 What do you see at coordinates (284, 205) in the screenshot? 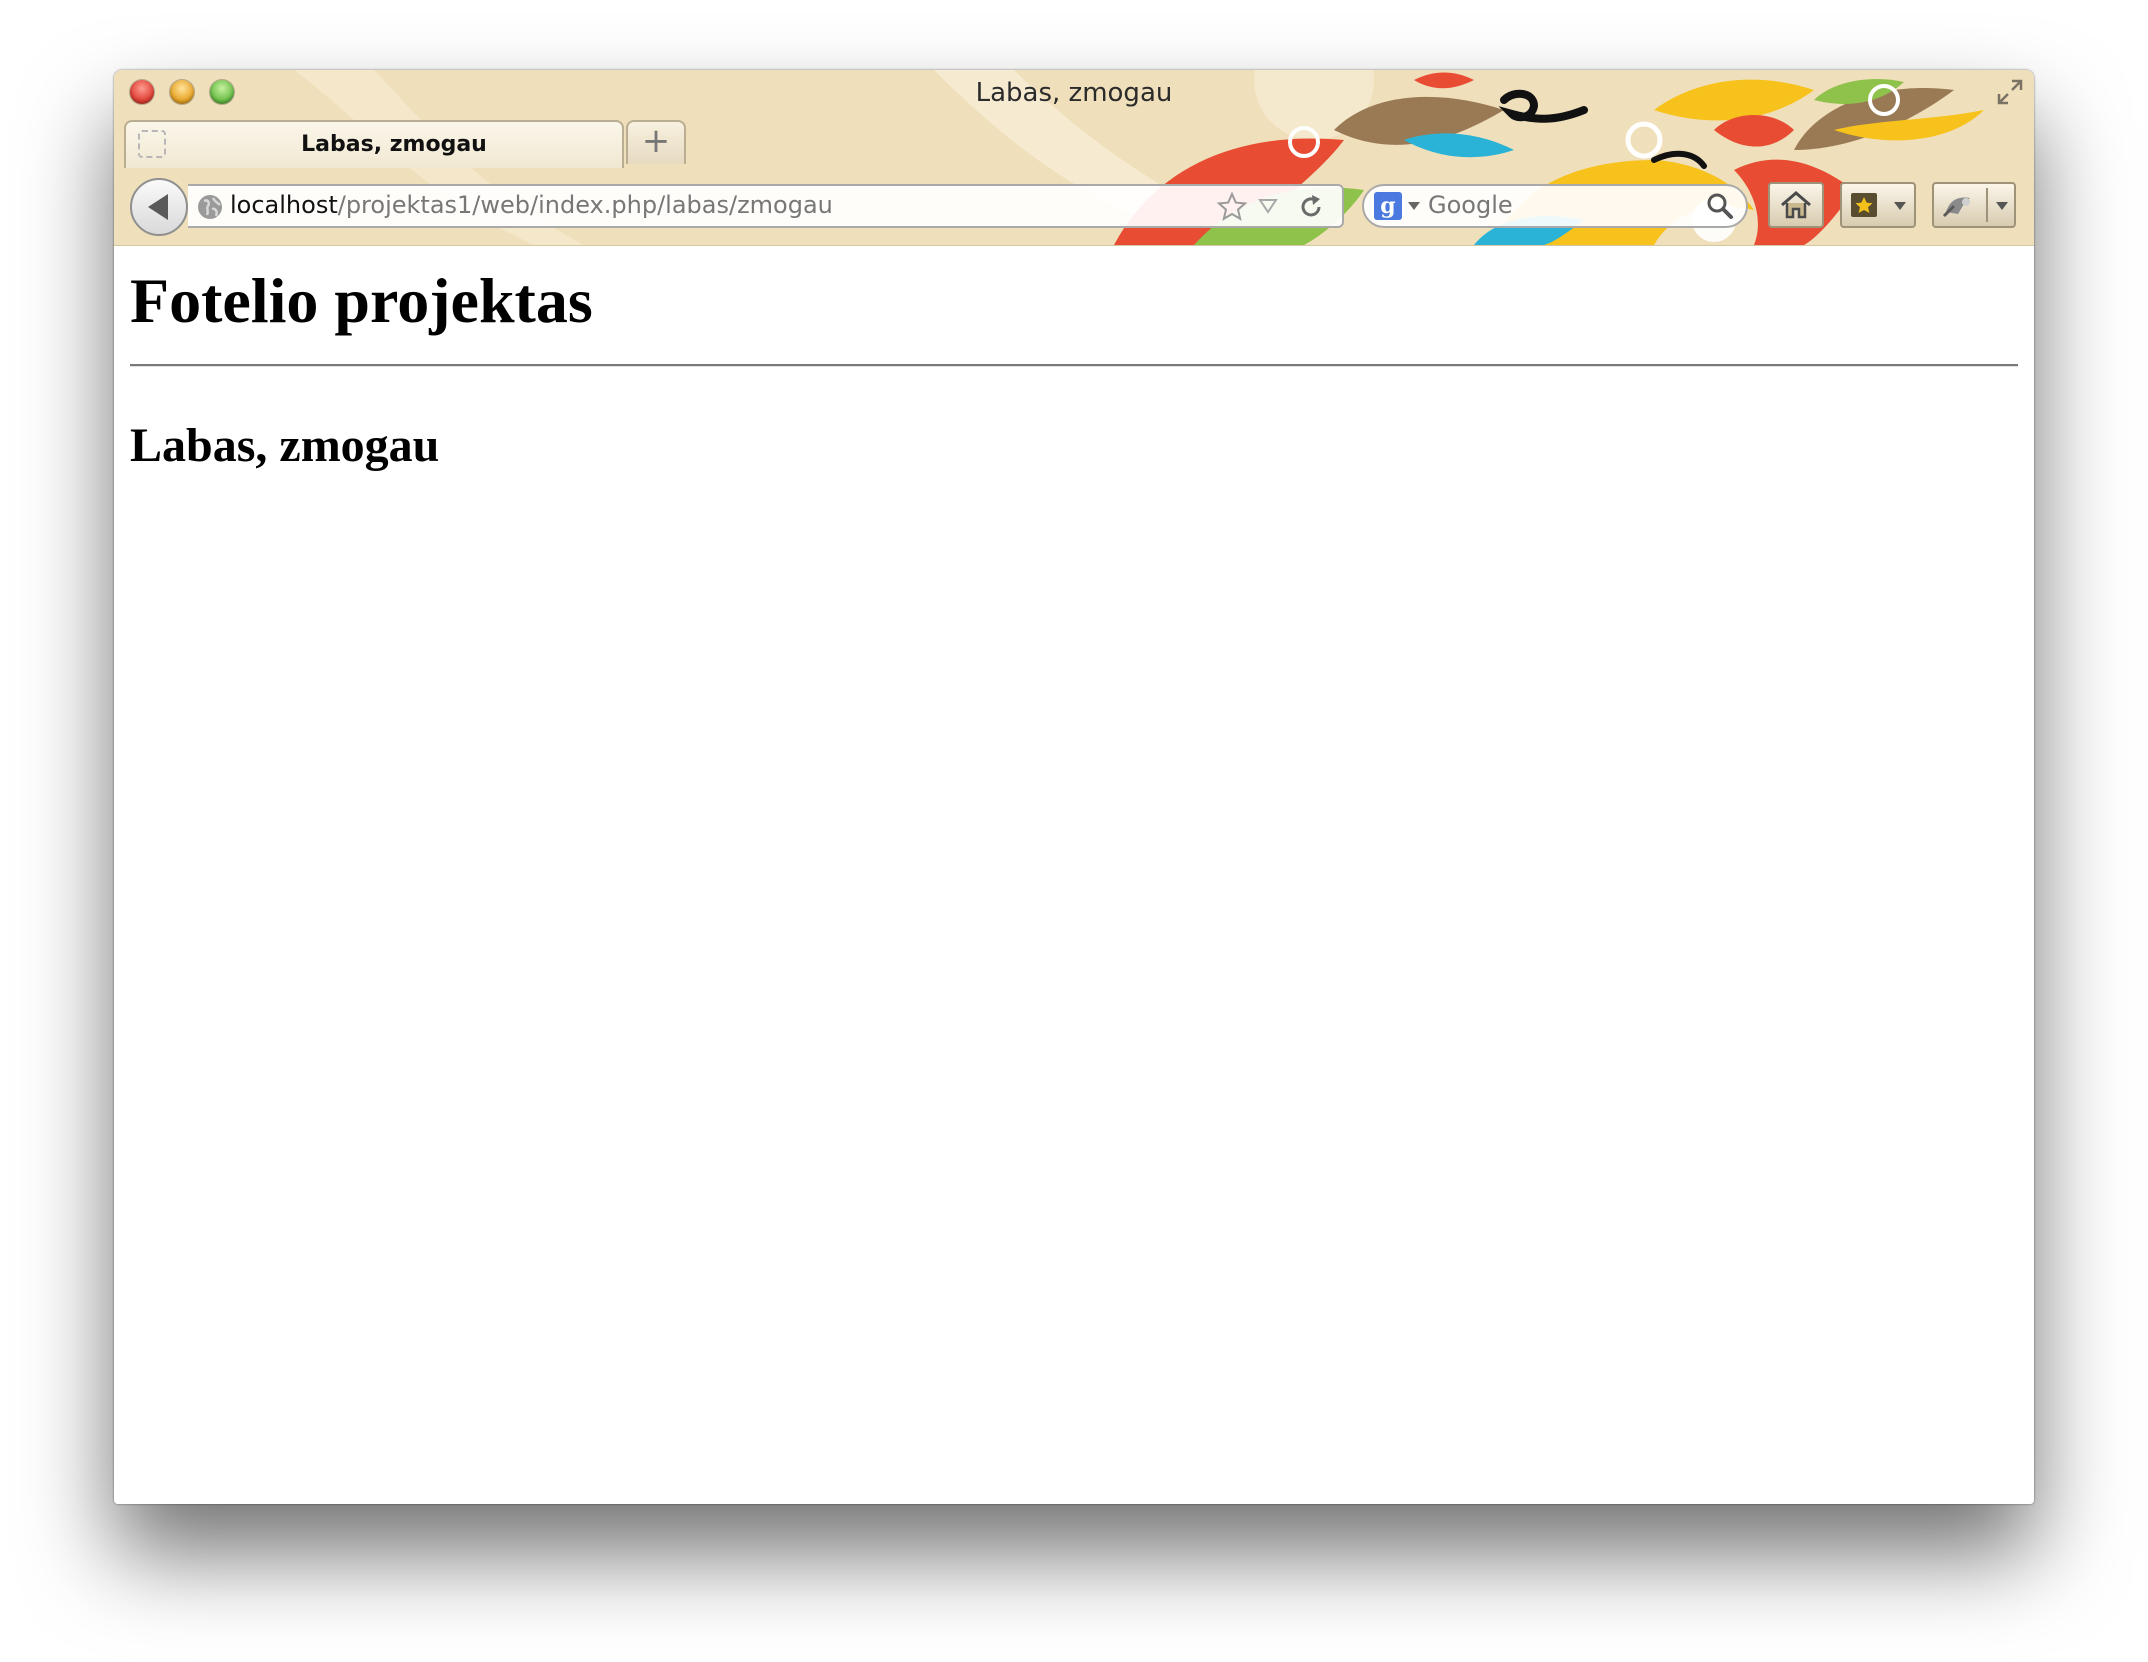
I see `url-host: localhost` at bounding box center [284, 205].